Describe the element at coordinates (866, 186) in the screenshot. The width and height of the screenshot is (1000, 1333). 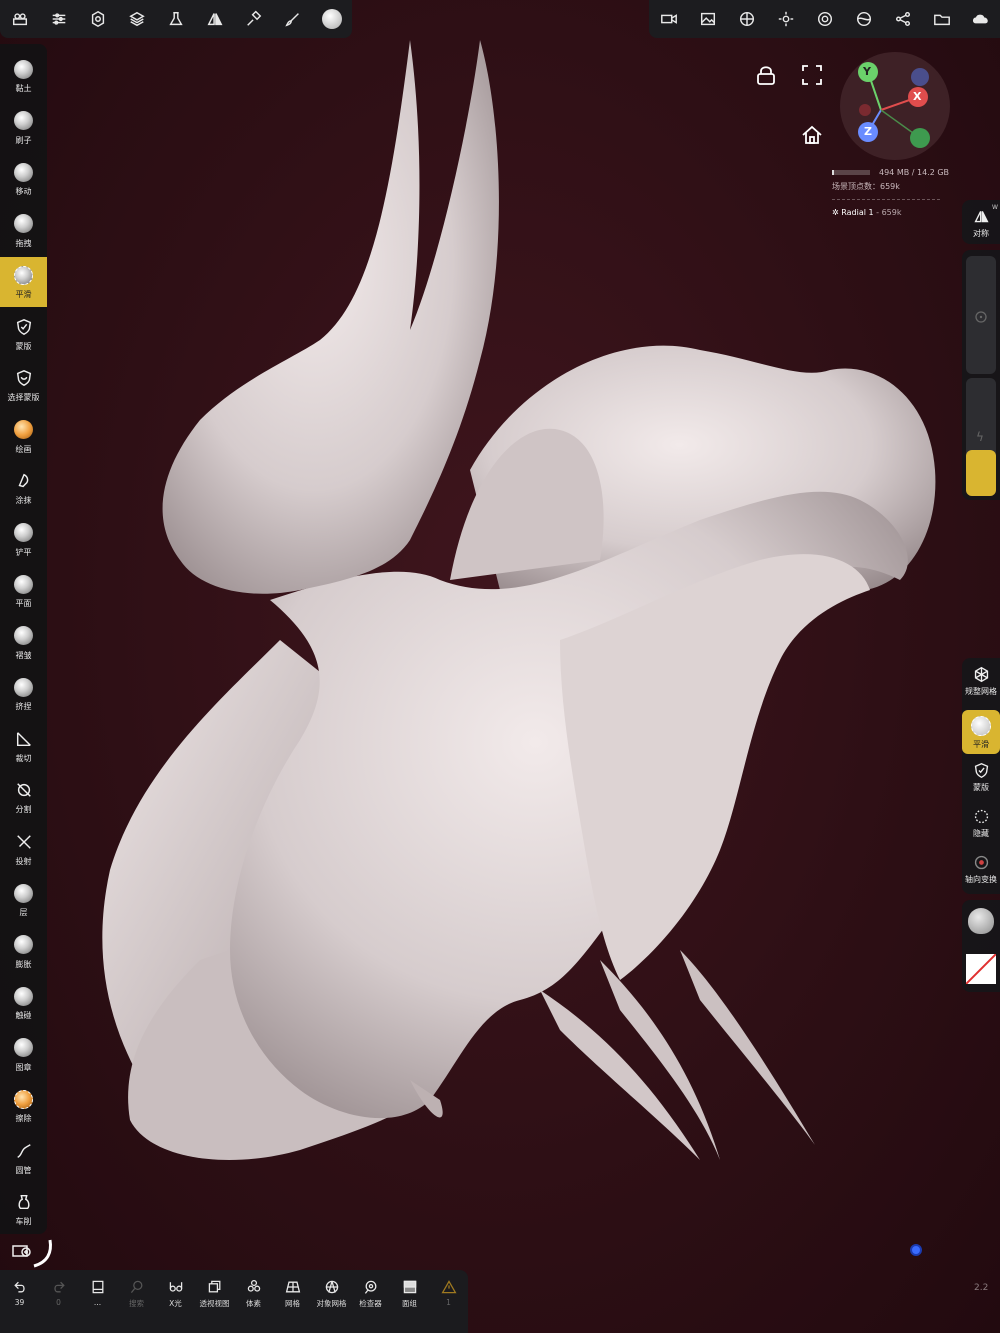
I see `vertex-count: 场景顶点数：659k` at that location.